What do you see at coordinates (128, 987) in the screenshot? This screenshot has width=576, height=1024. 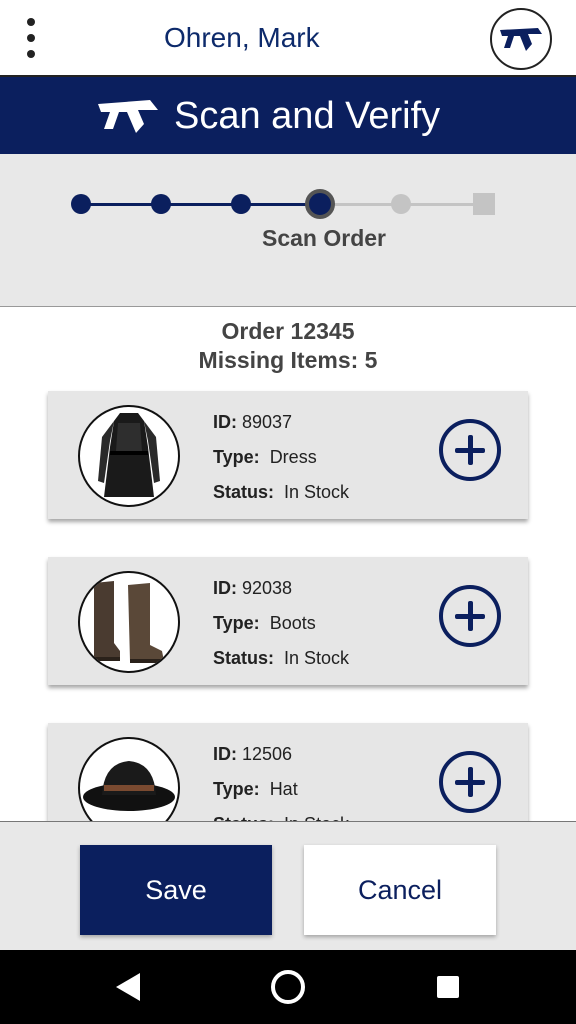 I see `back-icon` at bounding box center [128, 987].